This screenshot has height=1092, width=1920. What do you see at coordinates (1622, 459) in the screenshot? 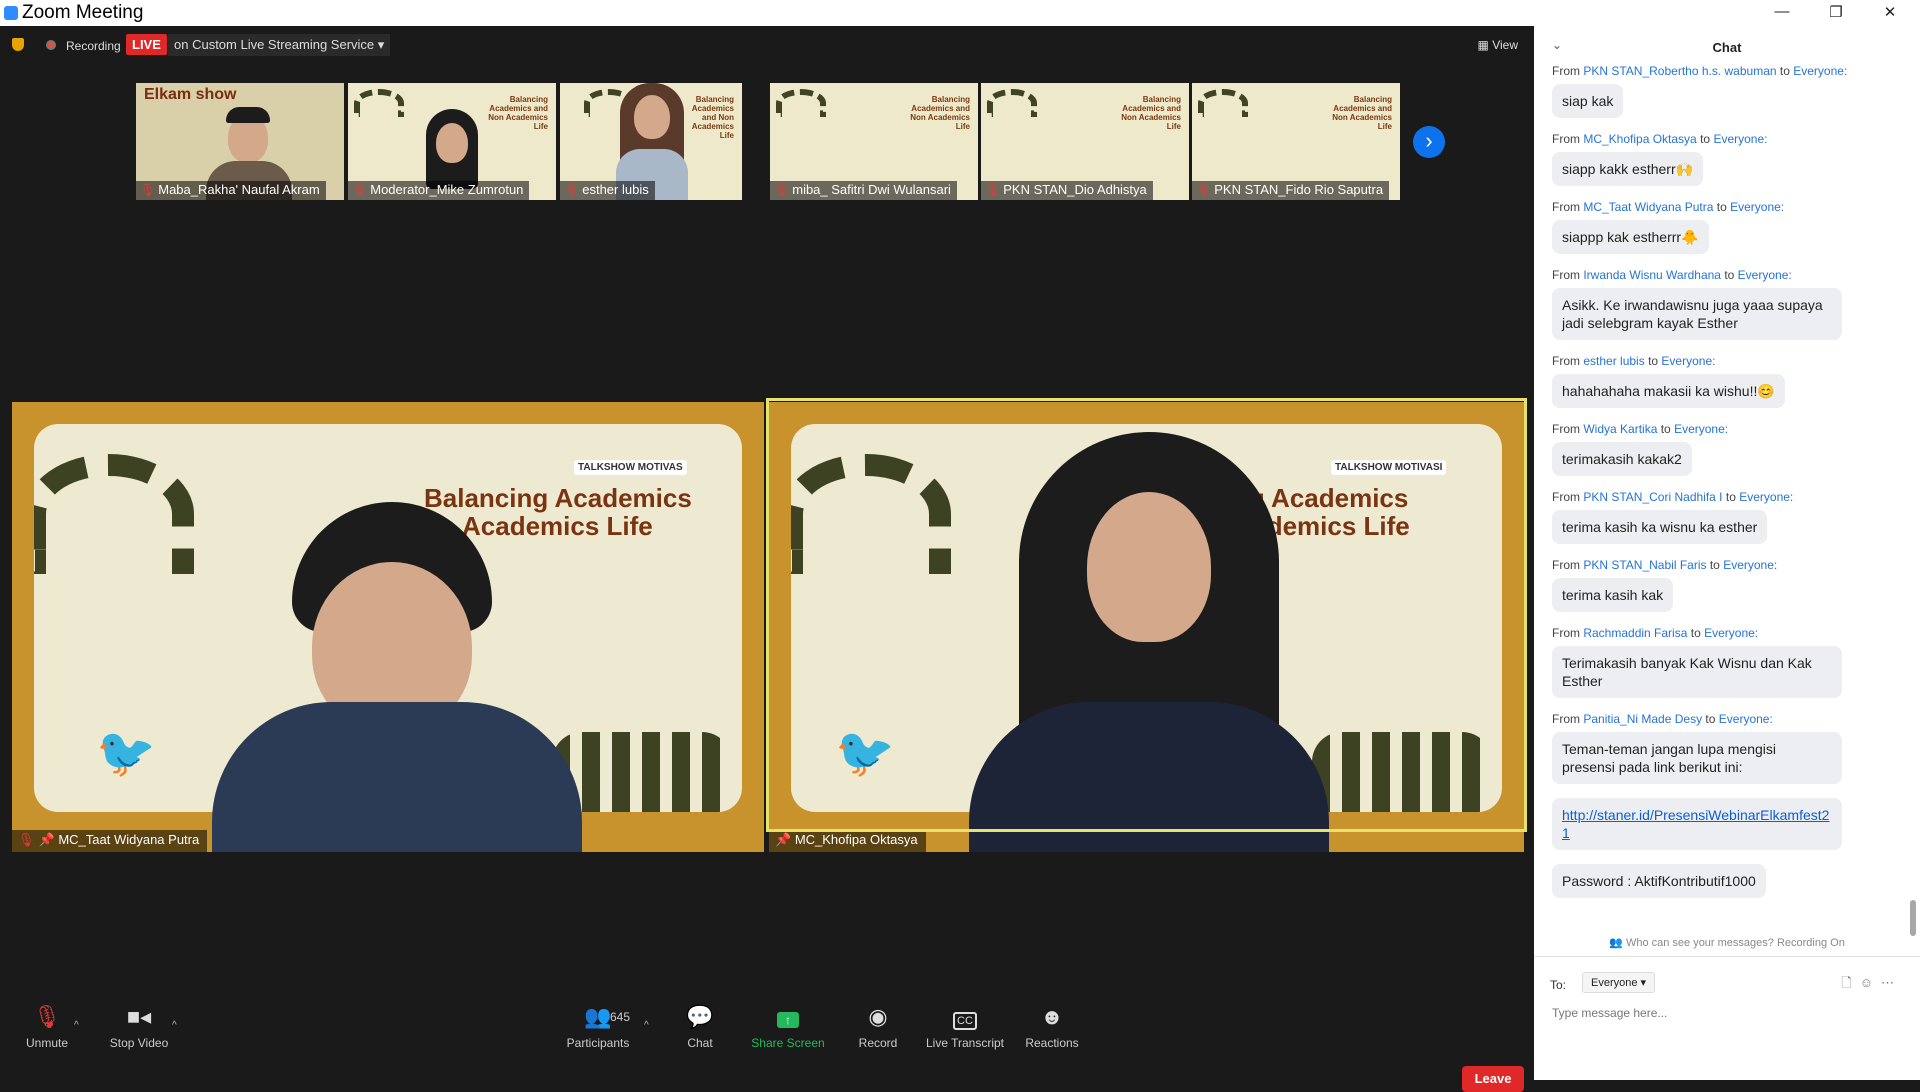
I see `chat-message-text: terimakasih kakak2` at bounding box center [1622, 459].